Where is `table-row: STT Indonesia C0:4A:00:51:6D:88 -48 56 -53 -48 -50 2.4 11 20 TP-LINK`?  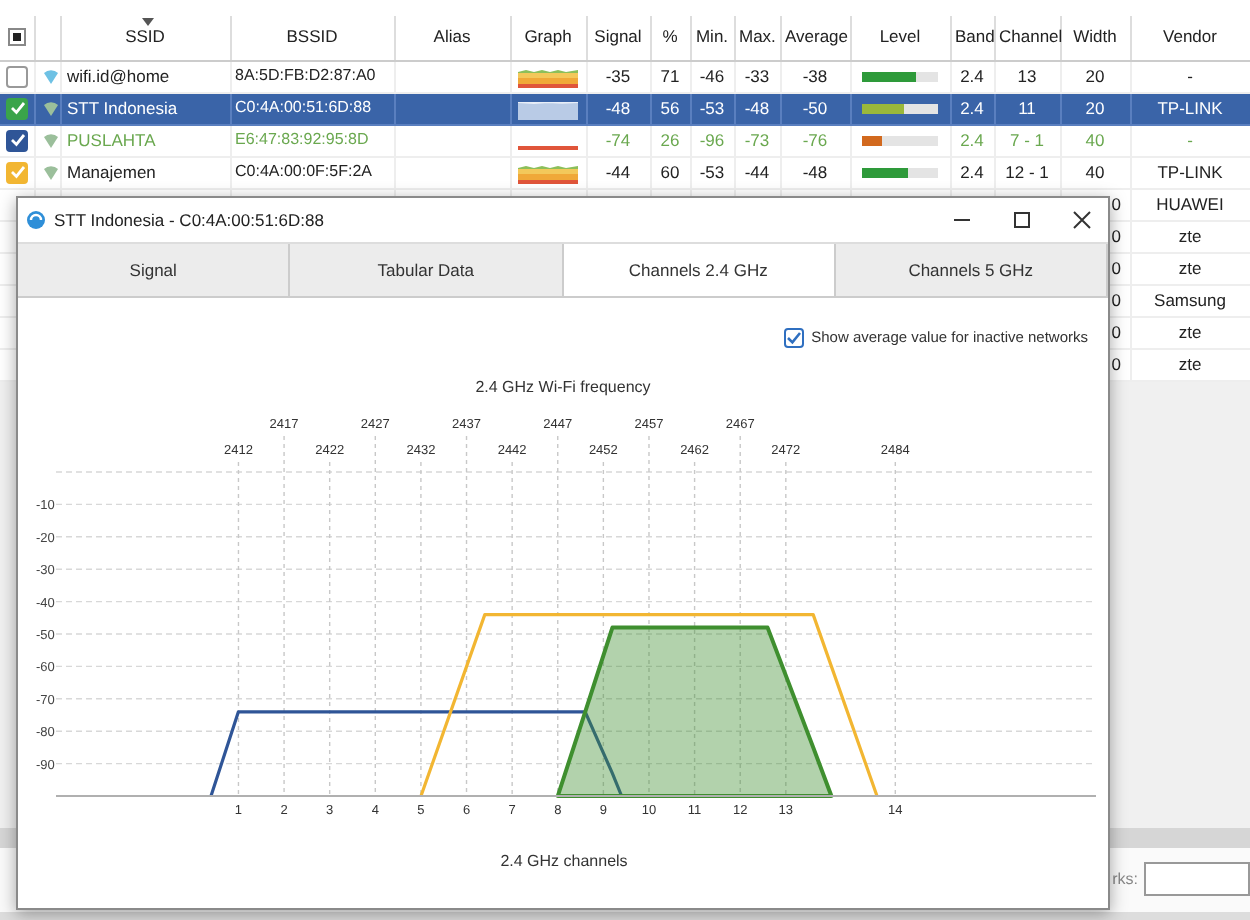 table-row: STT Indonesia C0:4A:00:51:6D:88 -48 56 -53 -48 -50 2.4 11 20 TP-LINK is located at coordinates (625, 108).